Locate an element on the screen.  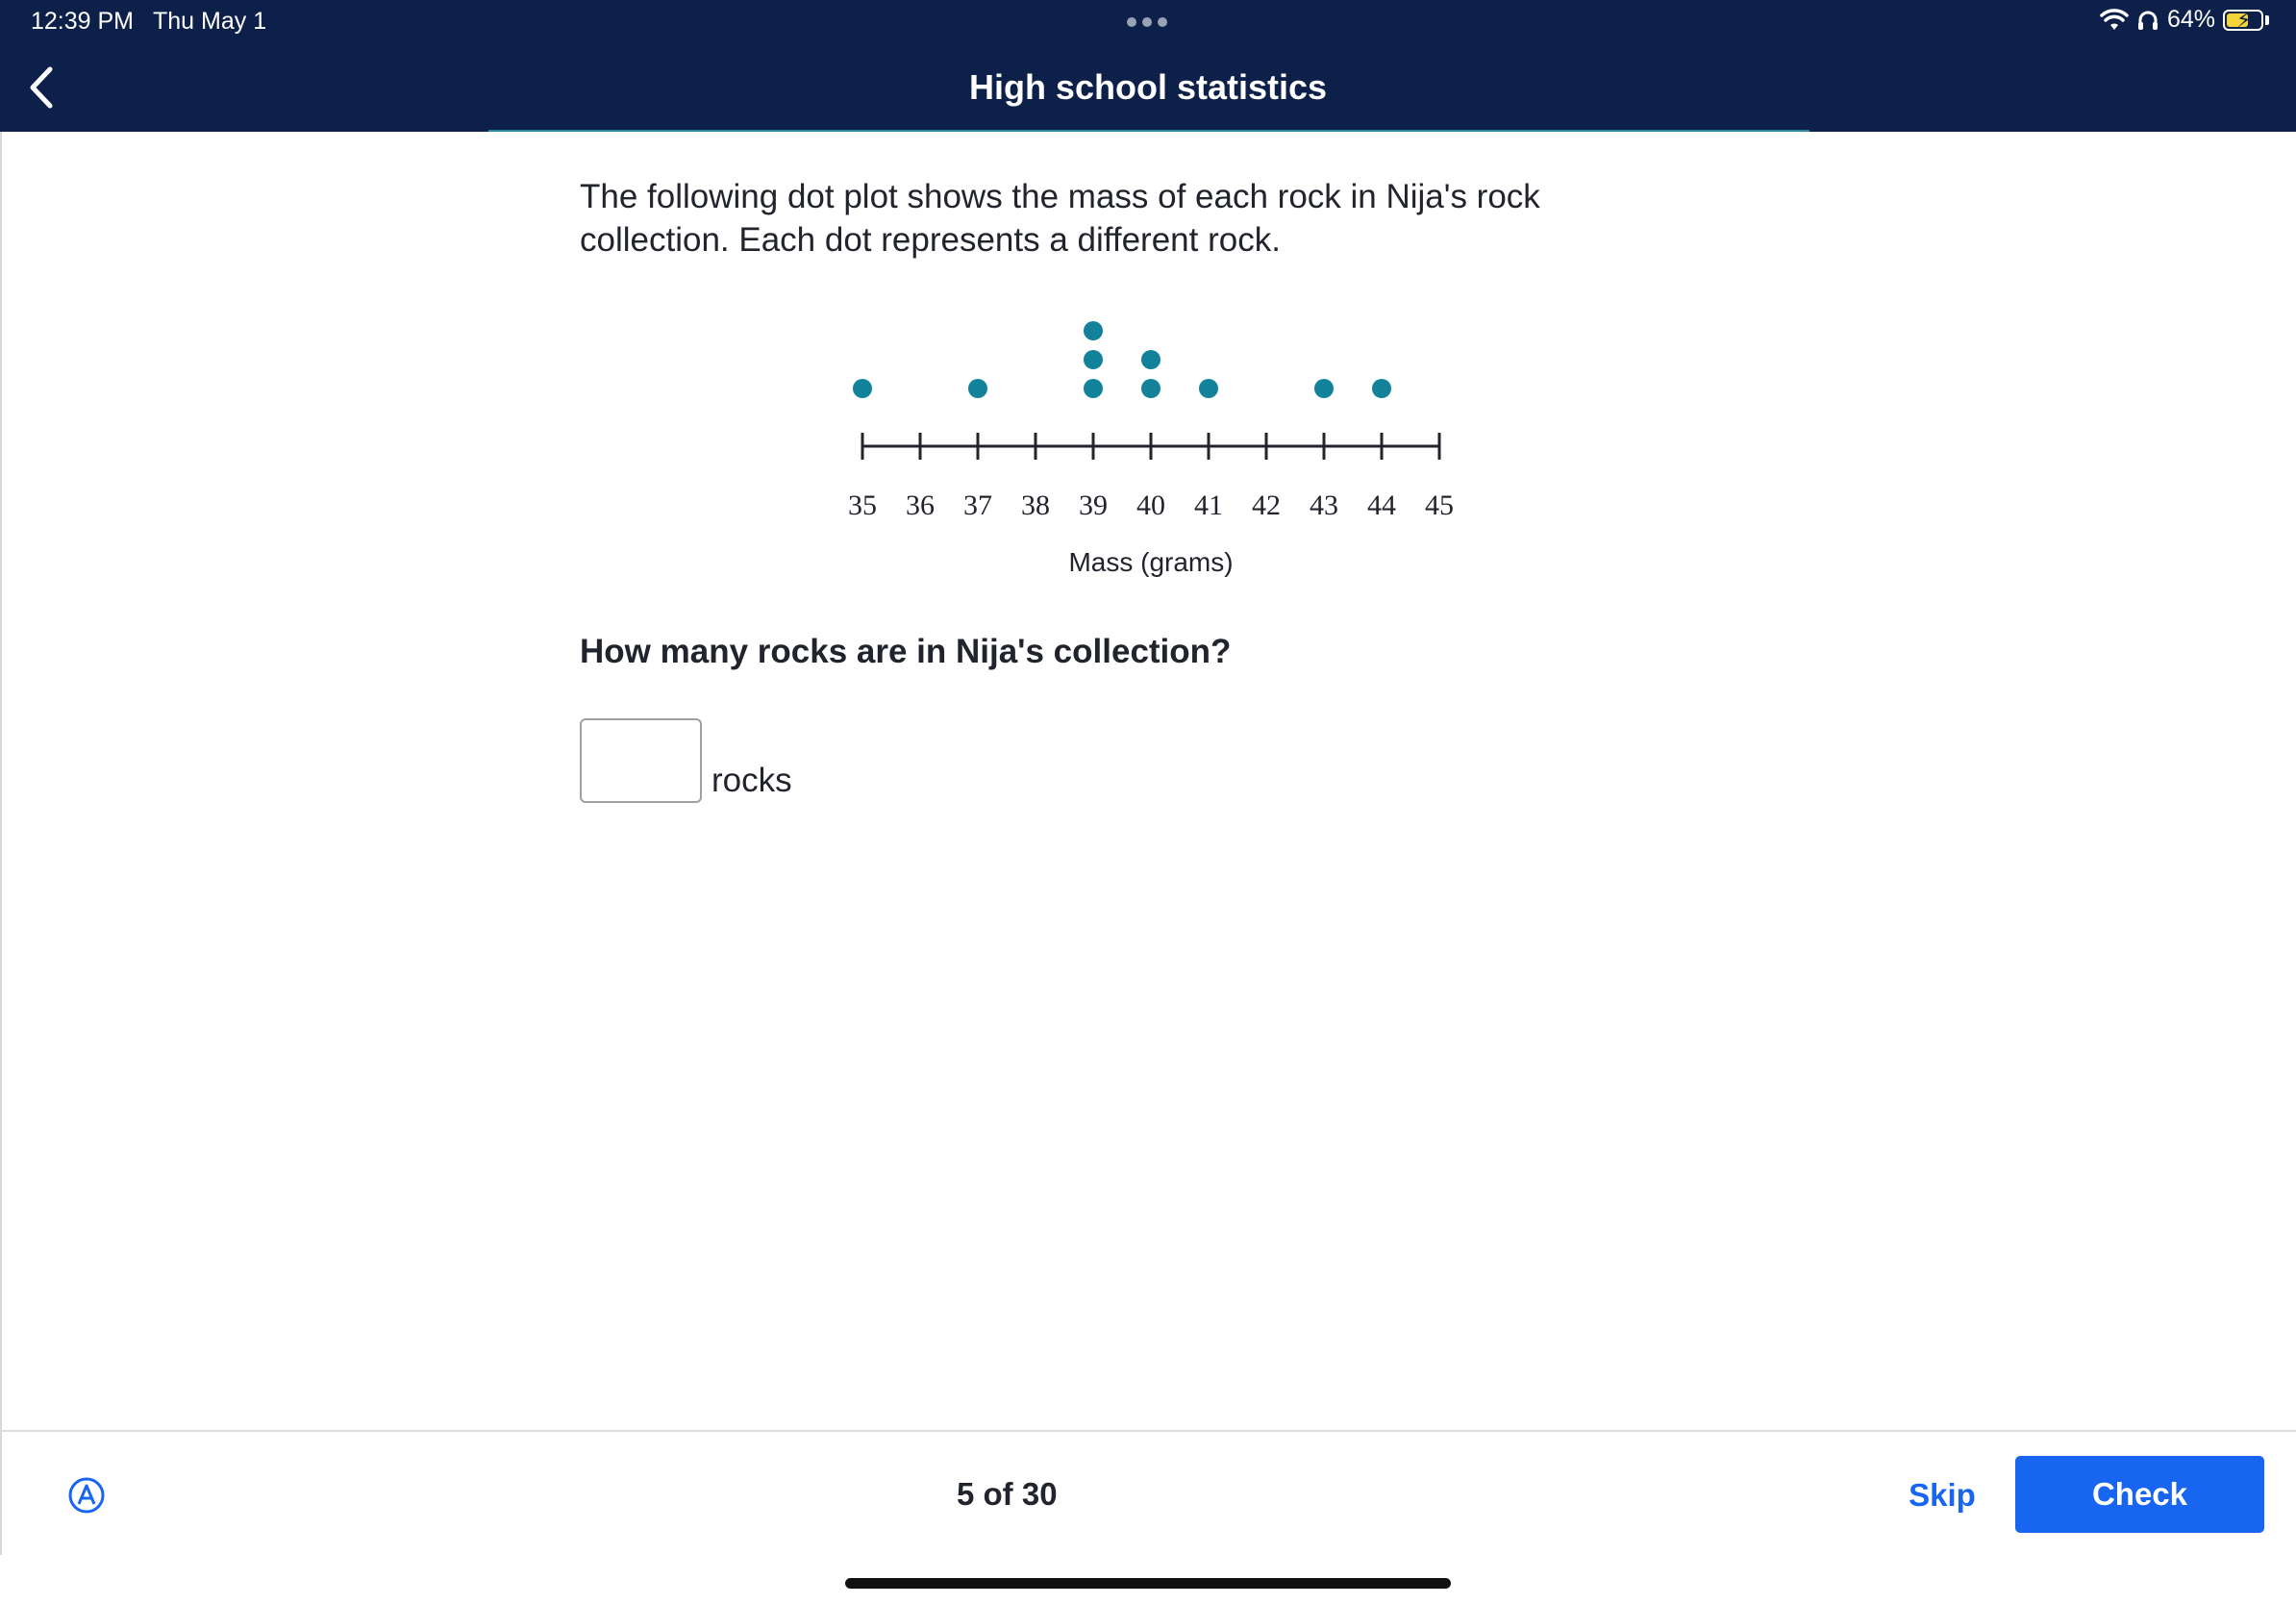
tick-label: 39 is located at coordinates (1093, 505).